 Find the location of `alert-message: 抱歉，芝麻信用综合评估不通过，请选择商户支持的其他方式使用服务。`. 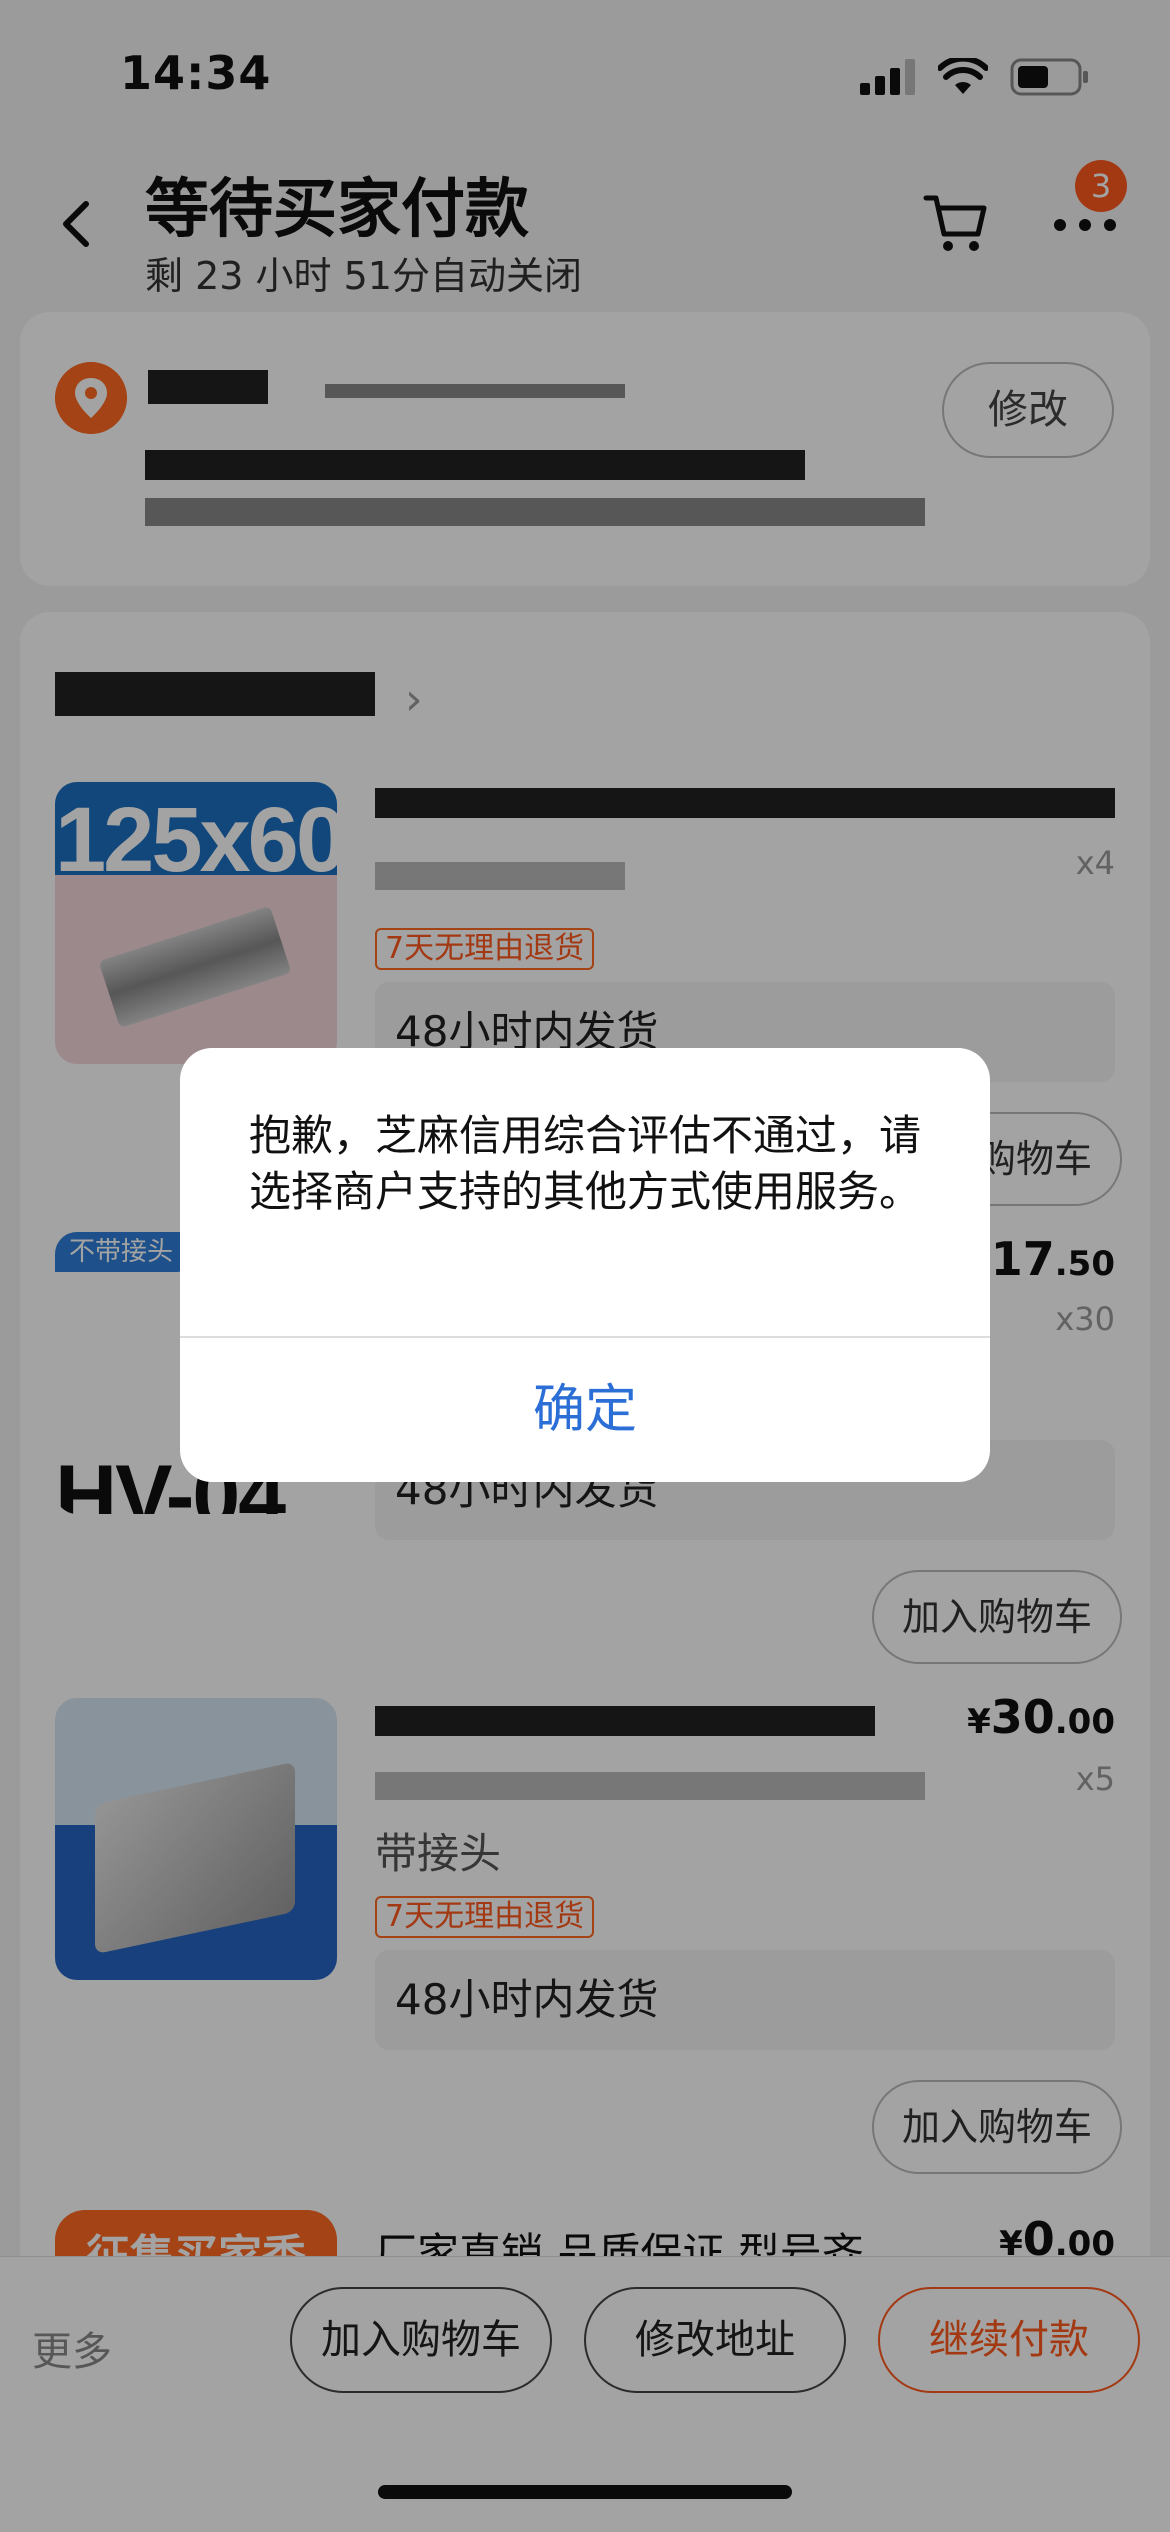

alert-message: 抱歉，芝麻信用综合评估不通过，请选择商户支持的其他方式使用服务。 is located at coordinates (584, 1163).